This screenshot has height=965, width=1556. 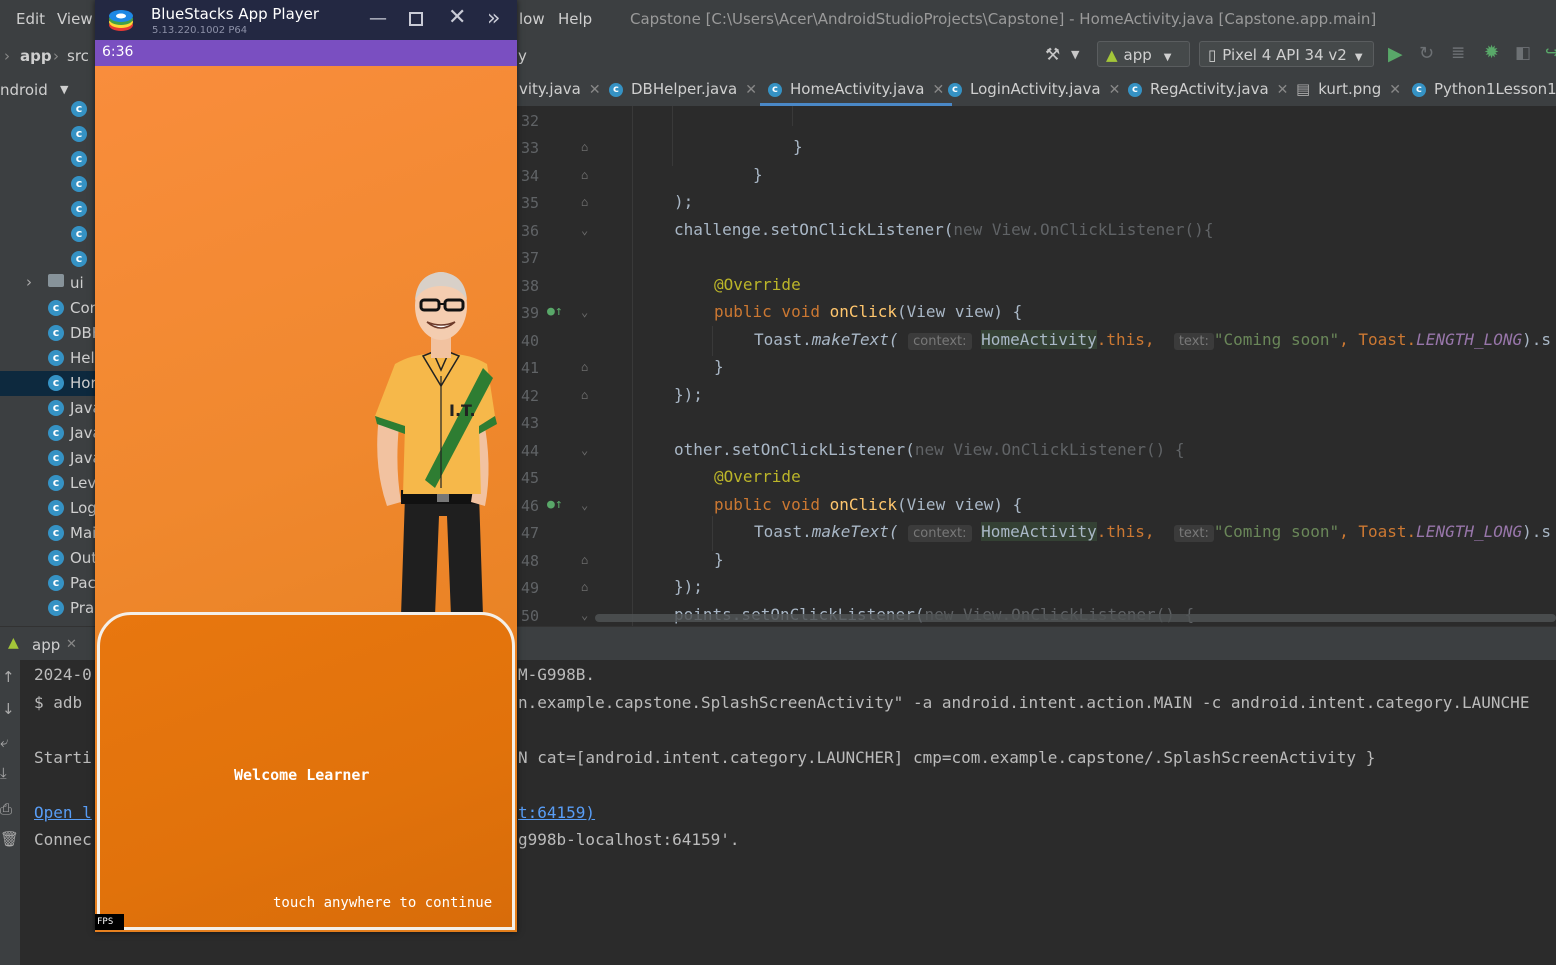 What do you see at coordinates (36, 56) in the screenshot?
I see `breadcrumb-app: app` at bounding box center [36, 56].